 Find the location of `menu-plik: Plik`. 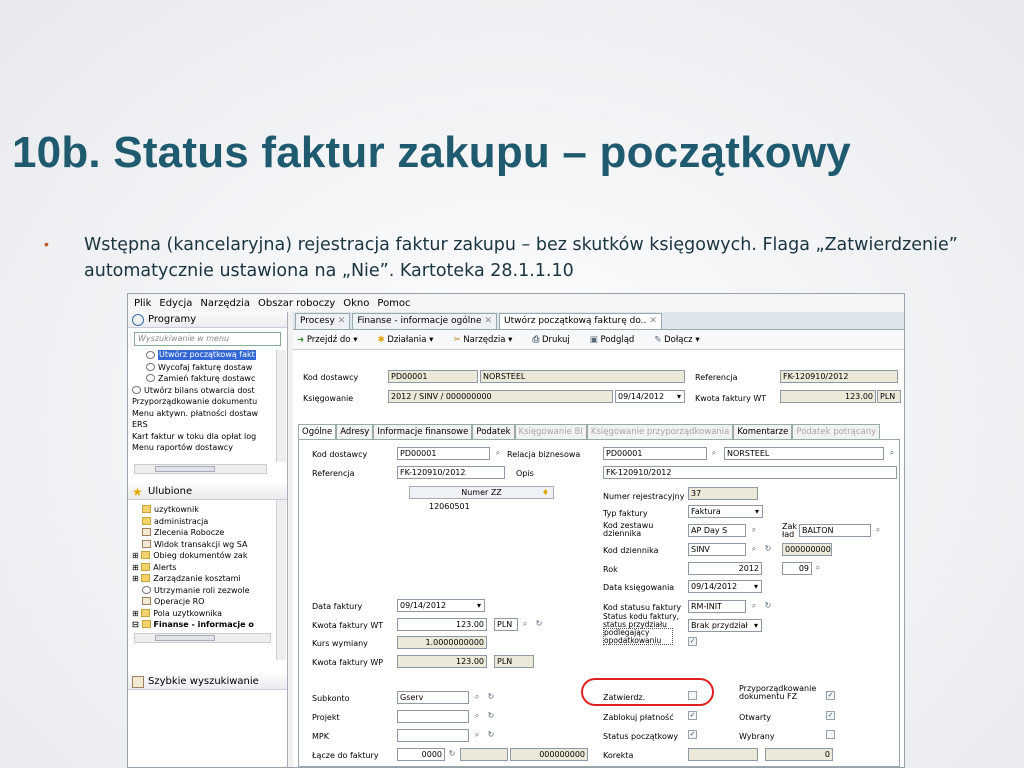

menu-plik: Plik is located at coordinates (142, 303).